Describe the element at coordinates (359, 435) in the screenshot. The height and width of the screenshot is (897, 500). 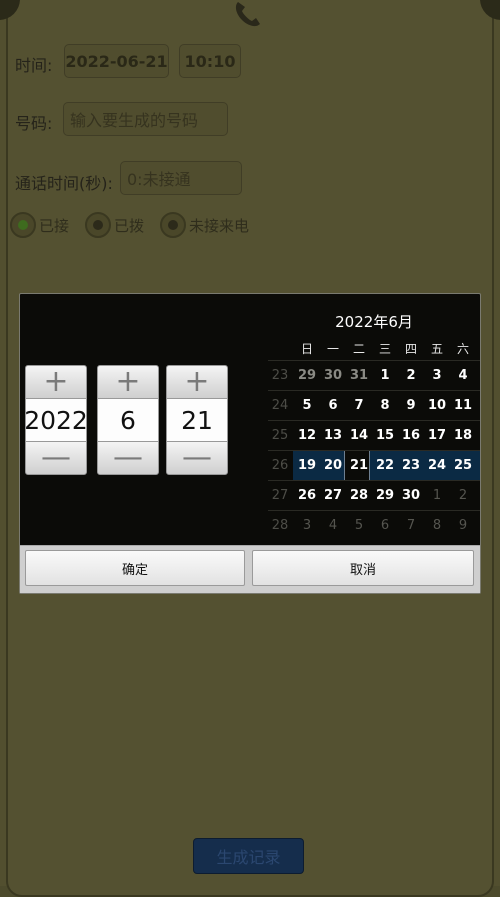
I see `calendar-day: 14` at that location.